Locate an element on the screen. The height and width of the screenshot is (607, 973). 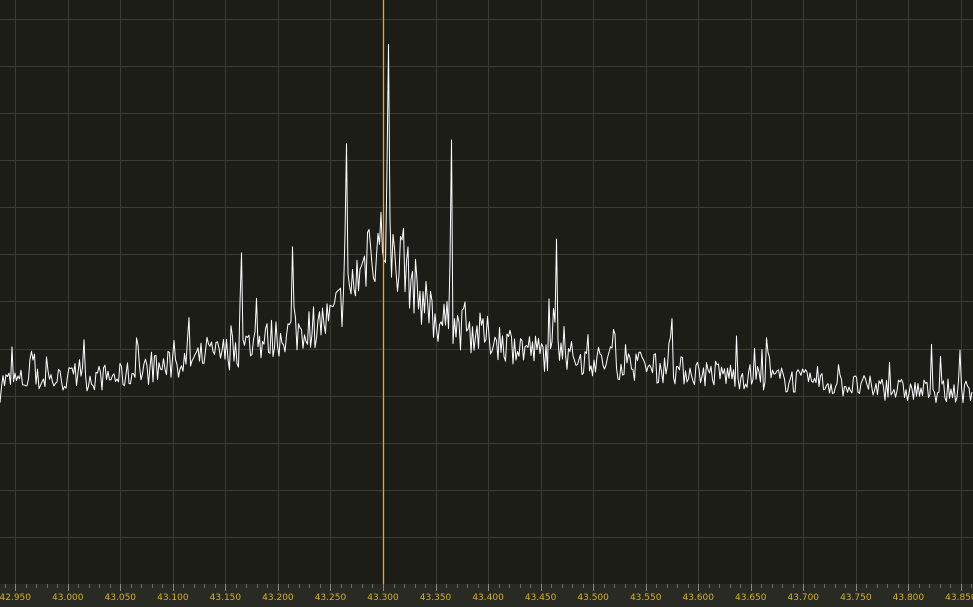
tick-label: 43.750 is located at coordinates (856, 598).